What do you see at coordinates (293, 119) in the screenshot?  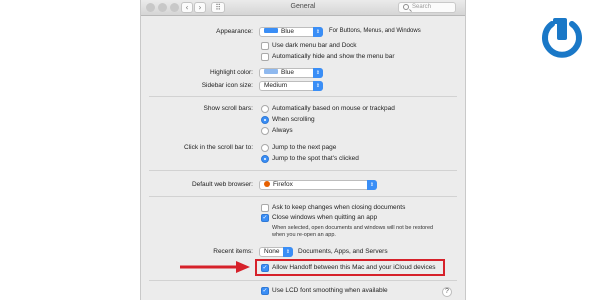 I see `scroll-when-scrolling-label: When scrolling` at bounding box center [293, 119].